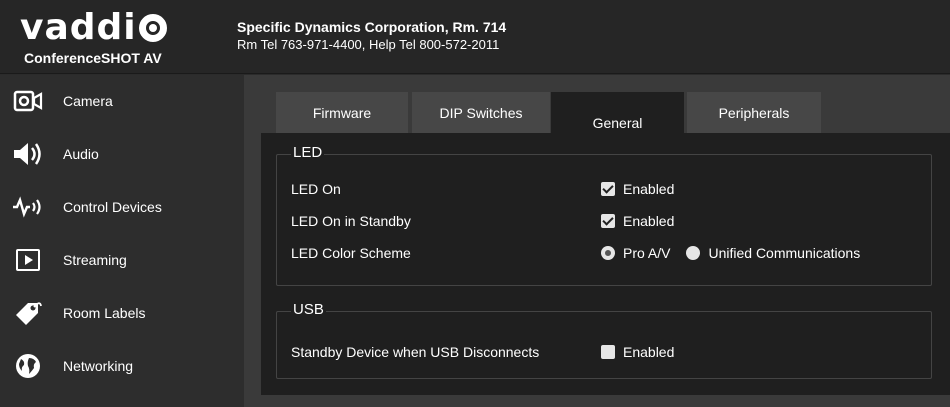  I want to click on tab-firmware: Firmware, so click(342, 113).